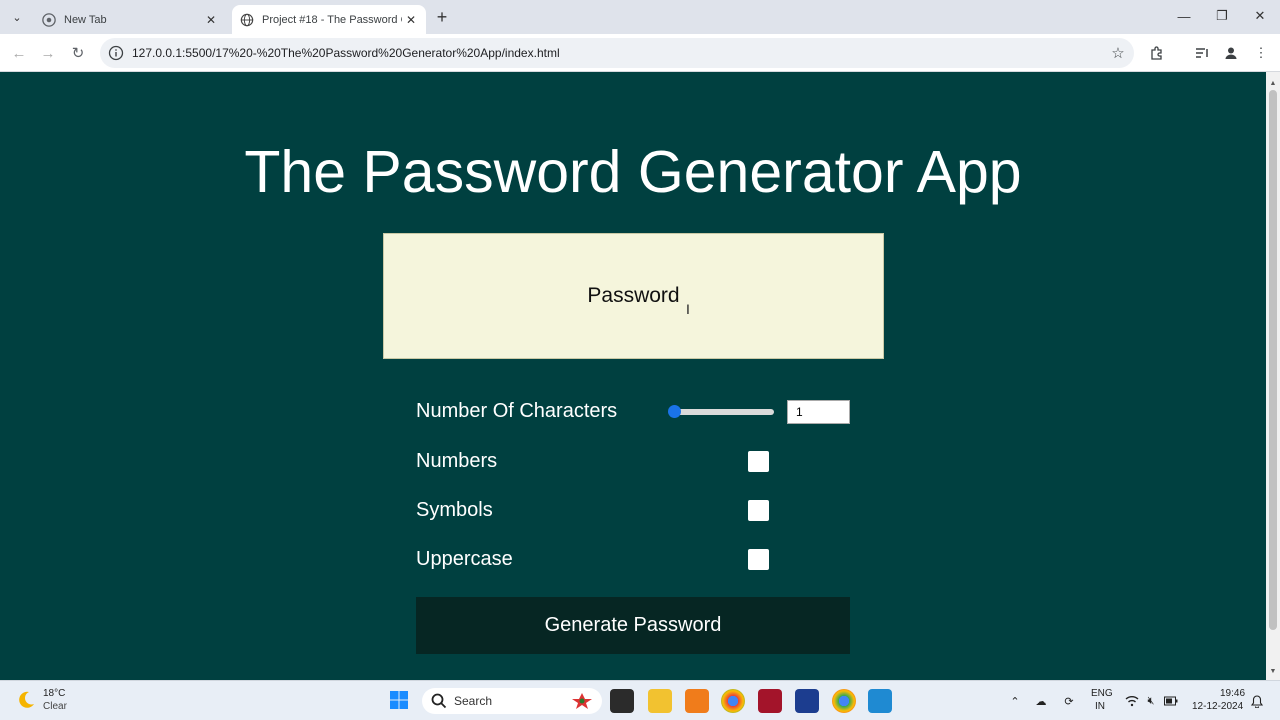  Describe the element at coordinates (674, 411) in the screenshot. I see `length-slider-thumb` at that location.